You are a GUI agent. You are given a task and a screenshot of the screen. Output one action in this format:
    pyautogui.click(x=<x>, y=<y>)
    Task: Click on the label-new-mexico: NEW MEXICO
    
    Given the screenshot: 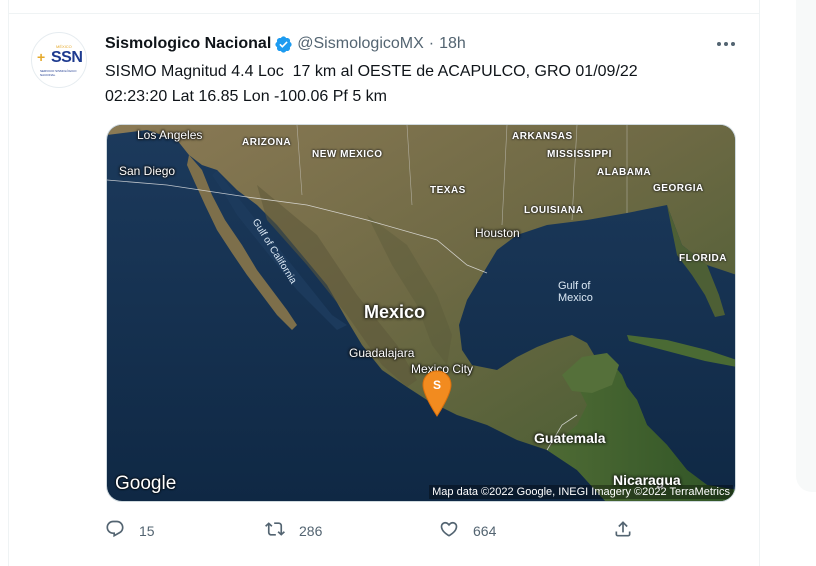 What is the action you would take?
    pyautogui.click(x=347, y=154)
    